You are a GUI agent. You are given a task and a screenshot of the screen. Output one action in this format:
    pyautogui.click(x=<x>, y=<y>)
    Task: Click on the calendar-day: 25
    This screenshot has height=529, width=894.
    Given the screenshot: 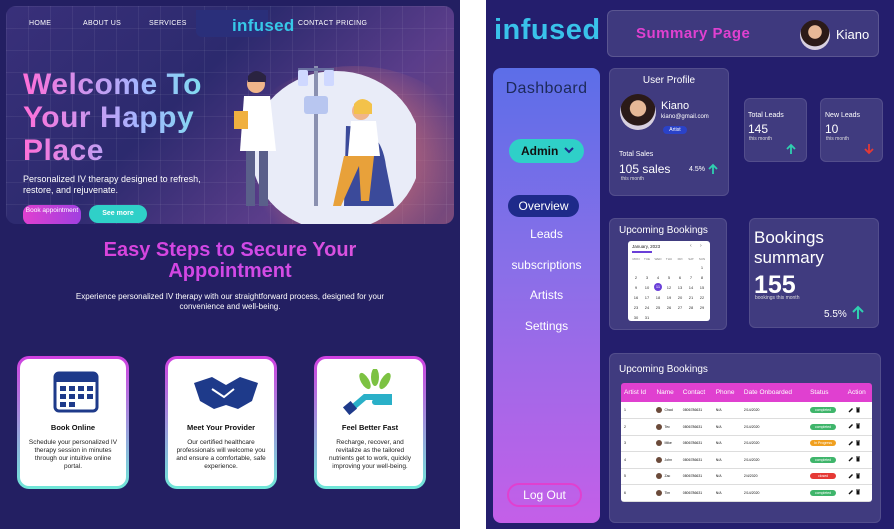 What is the action you would take?
    pyautogui.click(x=658, y=307)
    